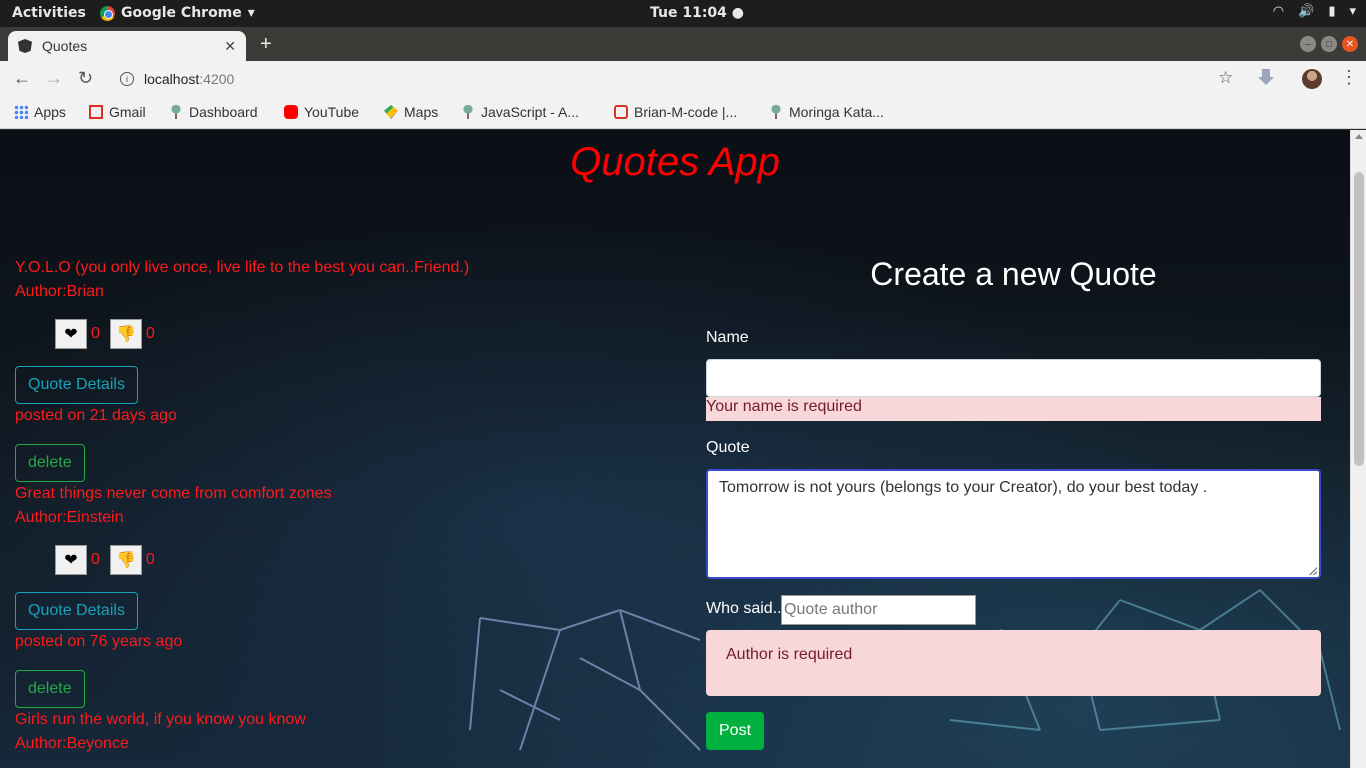 This screenshot has width=1366, height=768. What do you see at coordinates (728, 447) in the screenshot?
I see `quote-label: Quote` at bounding box center [728, 447].